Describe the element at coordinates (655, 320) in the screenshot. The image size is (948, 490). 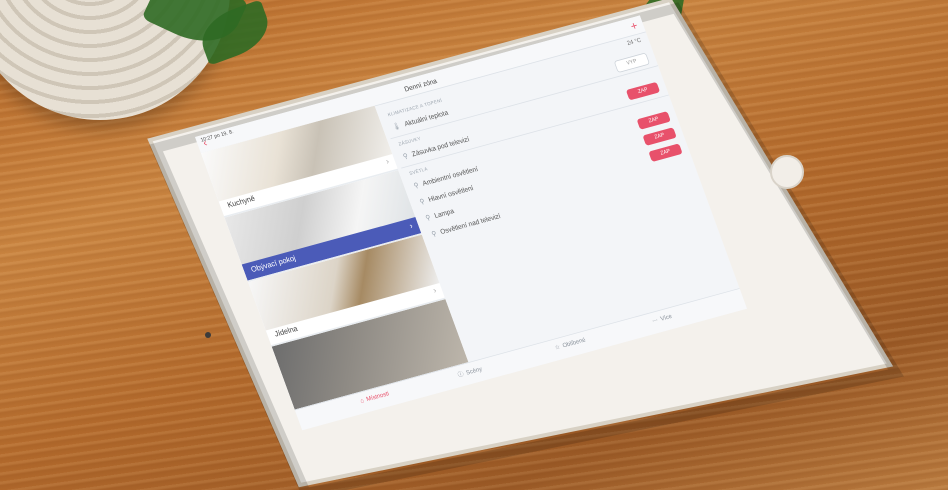
I see `more-icon: ⋯` at that location.